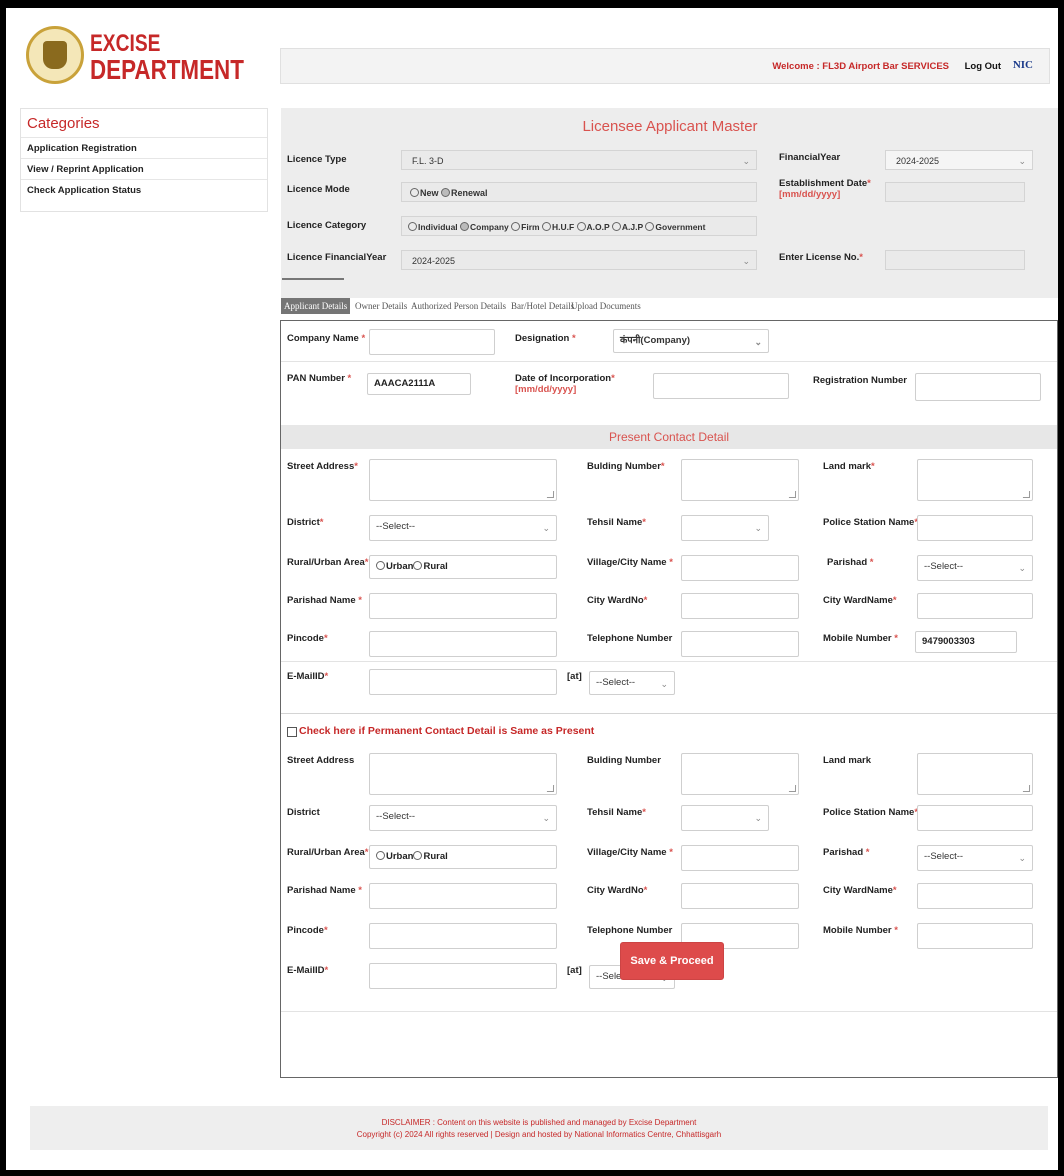 This screenshot has width=1064, height=1176. Describe the element at coordinates (381, 306) in the screenshot. I see `tab-owner-details: Owner Details` at that location.